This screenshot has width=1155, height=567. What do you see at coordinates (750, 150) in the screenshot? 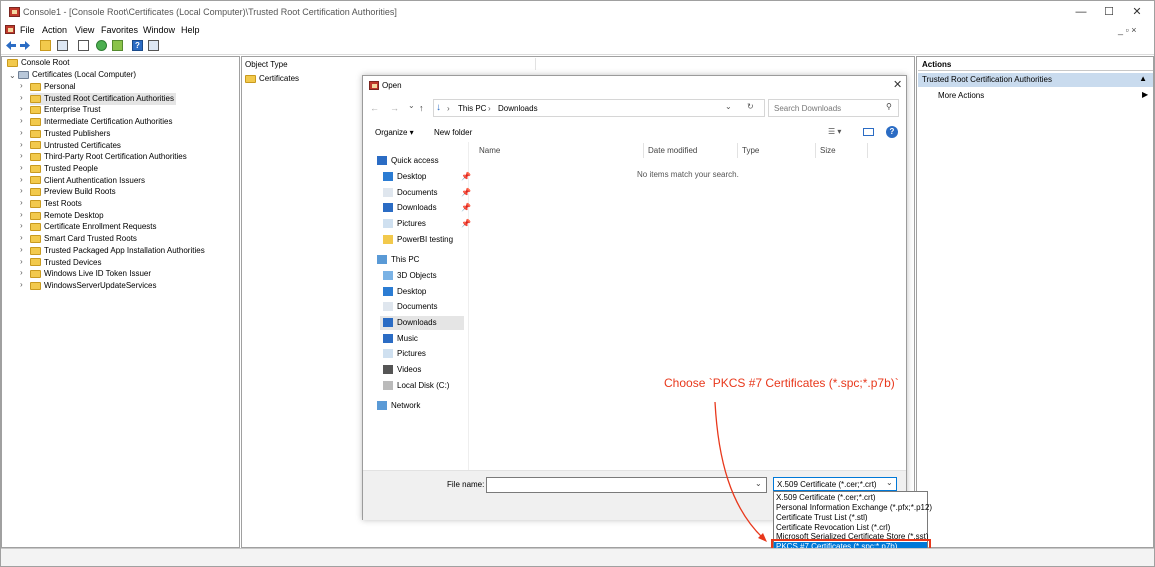
I see `column-type: Type` at bounding box center [750, 150].